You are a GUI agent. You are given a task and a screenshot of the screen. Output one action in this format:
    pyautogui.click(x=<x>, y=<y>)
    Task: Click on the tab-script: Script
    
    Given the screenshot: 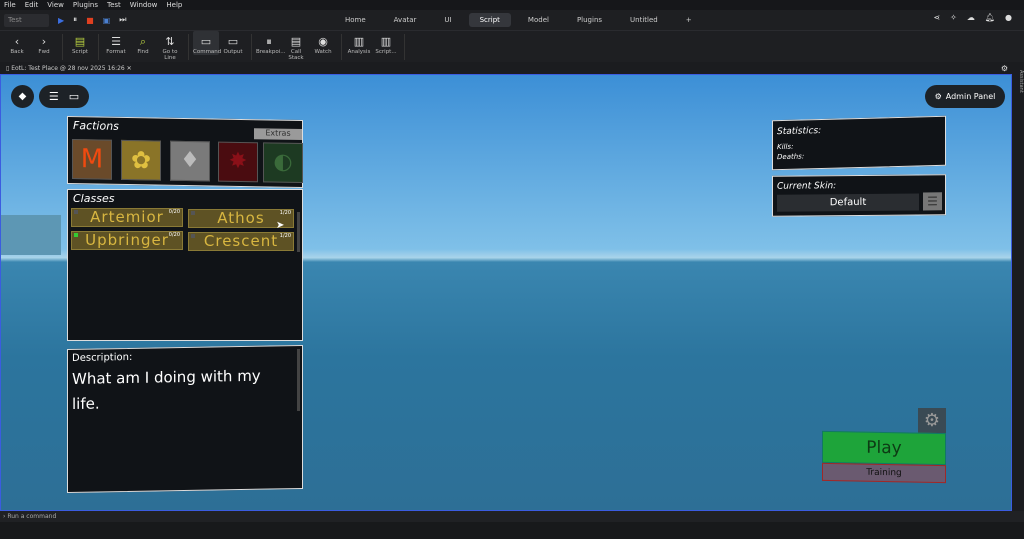 What is the action you would take?
    pyautogui.click(x=489, y=20)
    